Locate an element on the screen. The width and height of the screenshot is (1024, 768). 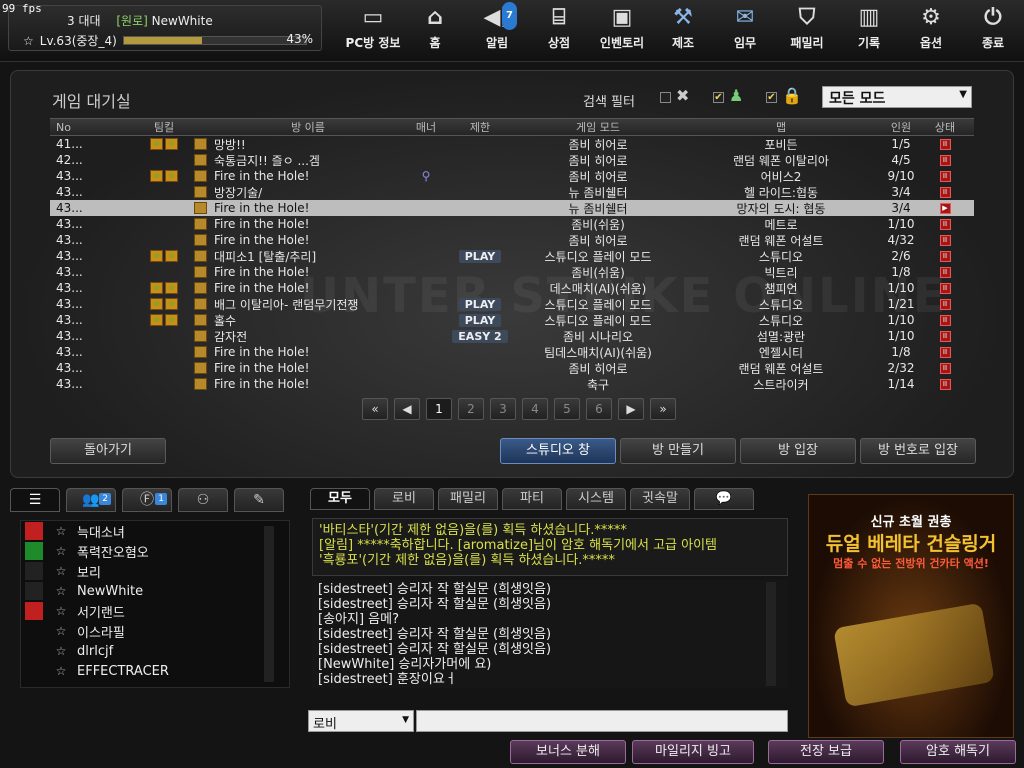
friend-item: ☆ 보리 is located at coordinates (155, 571).